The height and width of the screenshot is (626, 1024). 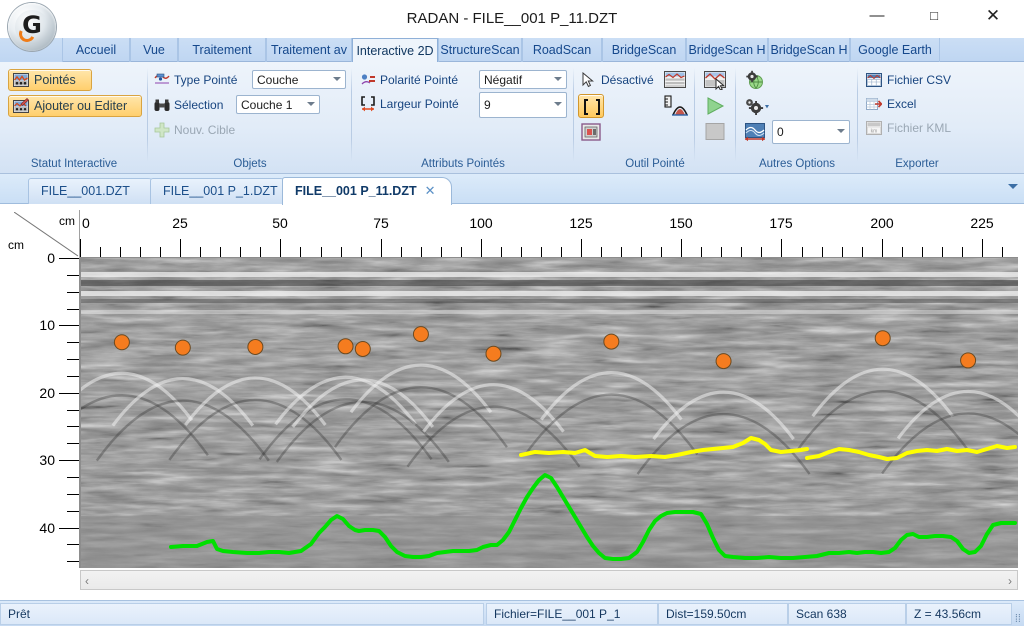 What do you see at coordinates (309, 50) in the screenshot?
I see `ribbon-tab-traitement-av: Traitement av` at bounding box center [309, 50].